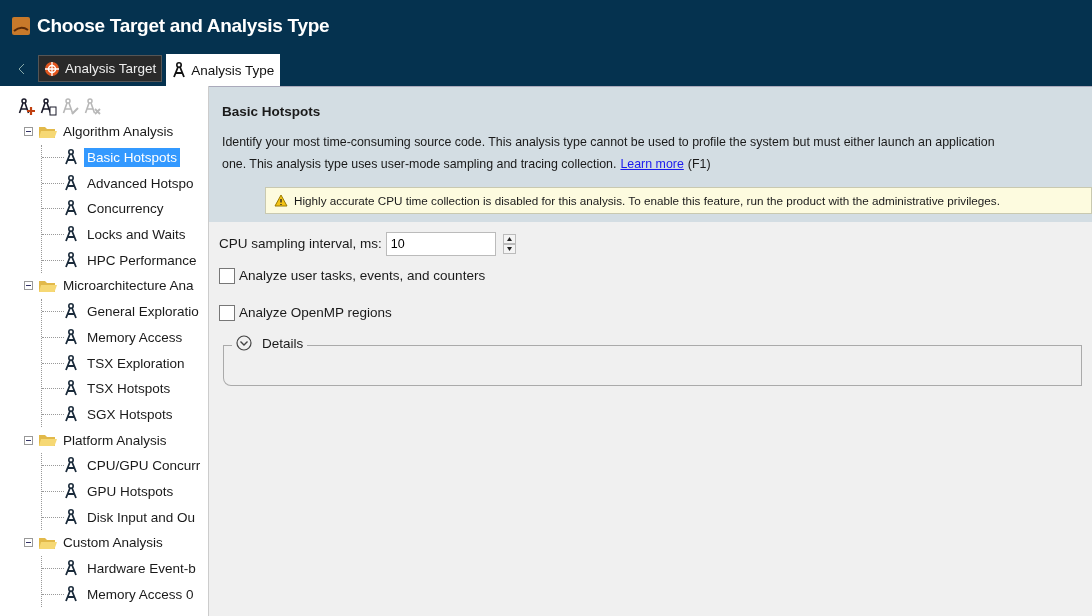 Image resolution: width=1092 pixels, height=616 pixels. What do you see at coordinates (699, 164) in the screenshot?
I see `shortcut-text: (F1)` at bounding box center [699, 164].